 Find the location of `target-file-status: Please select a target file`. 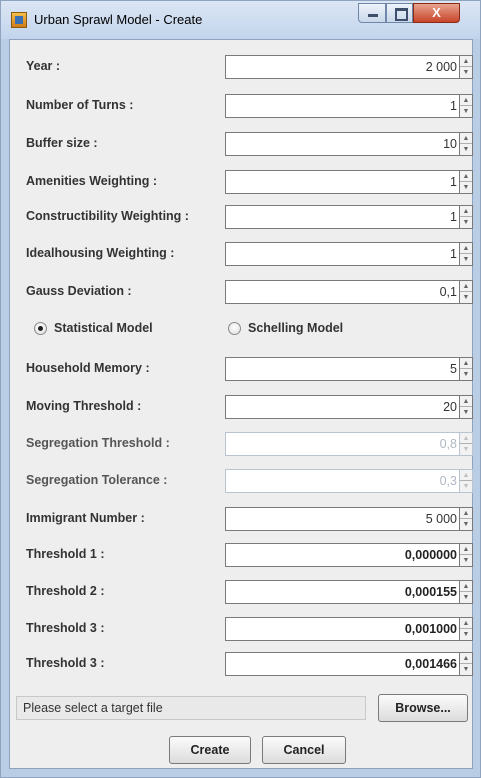

target-file-status: Please select a target file is located at coordinates (93, 708).